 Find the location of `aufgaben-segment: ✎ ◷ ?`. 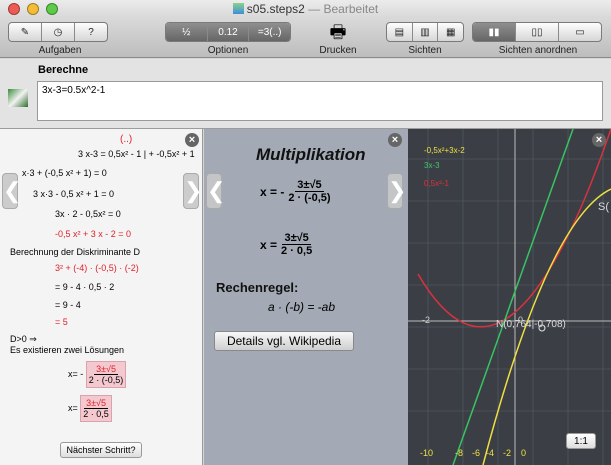

aufgaben-segment: ✎ ◷ ? is located at coordinates (58, 32).